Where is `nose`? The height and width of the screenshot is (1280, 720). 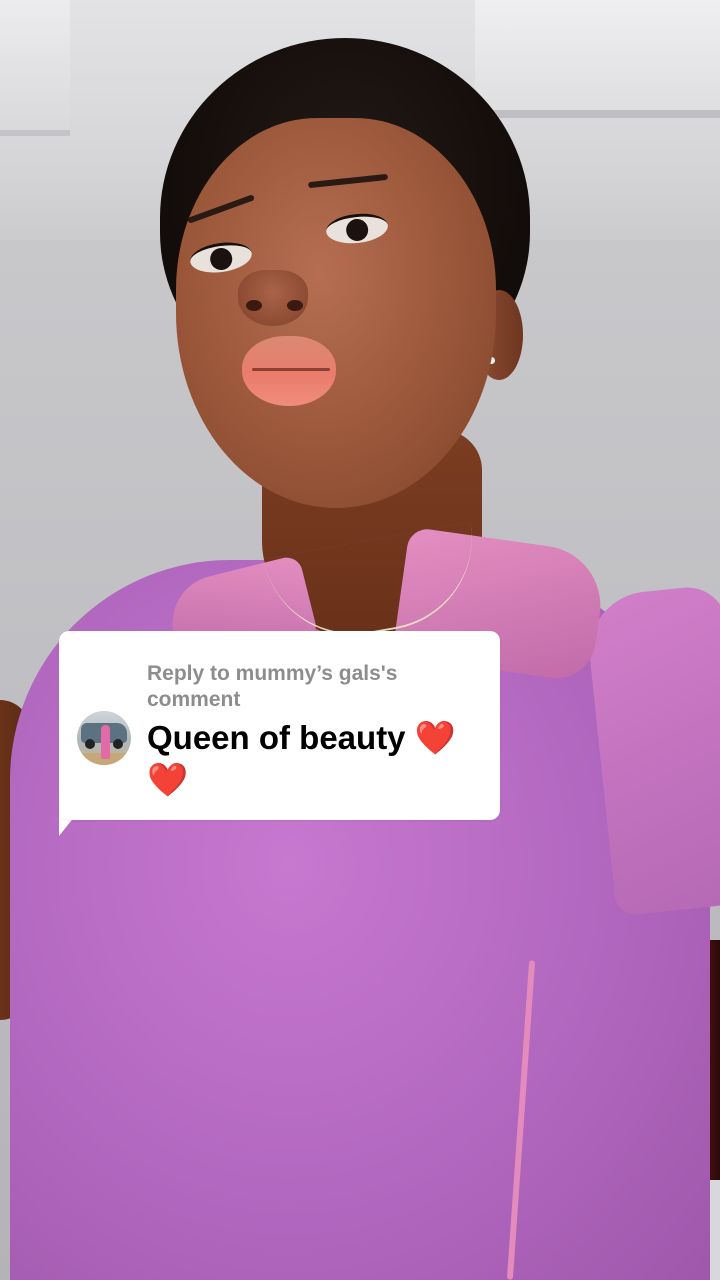
nose is located at coordinates (273, 298).